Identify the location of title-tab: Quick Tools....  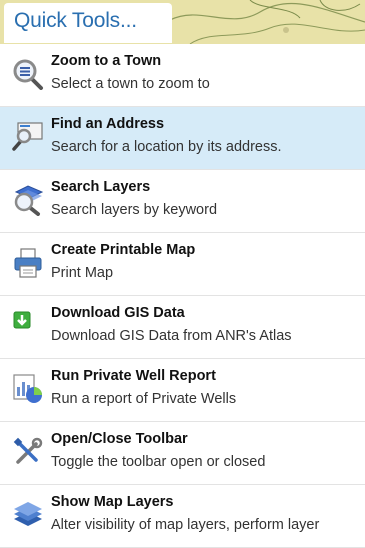
(88, 23).